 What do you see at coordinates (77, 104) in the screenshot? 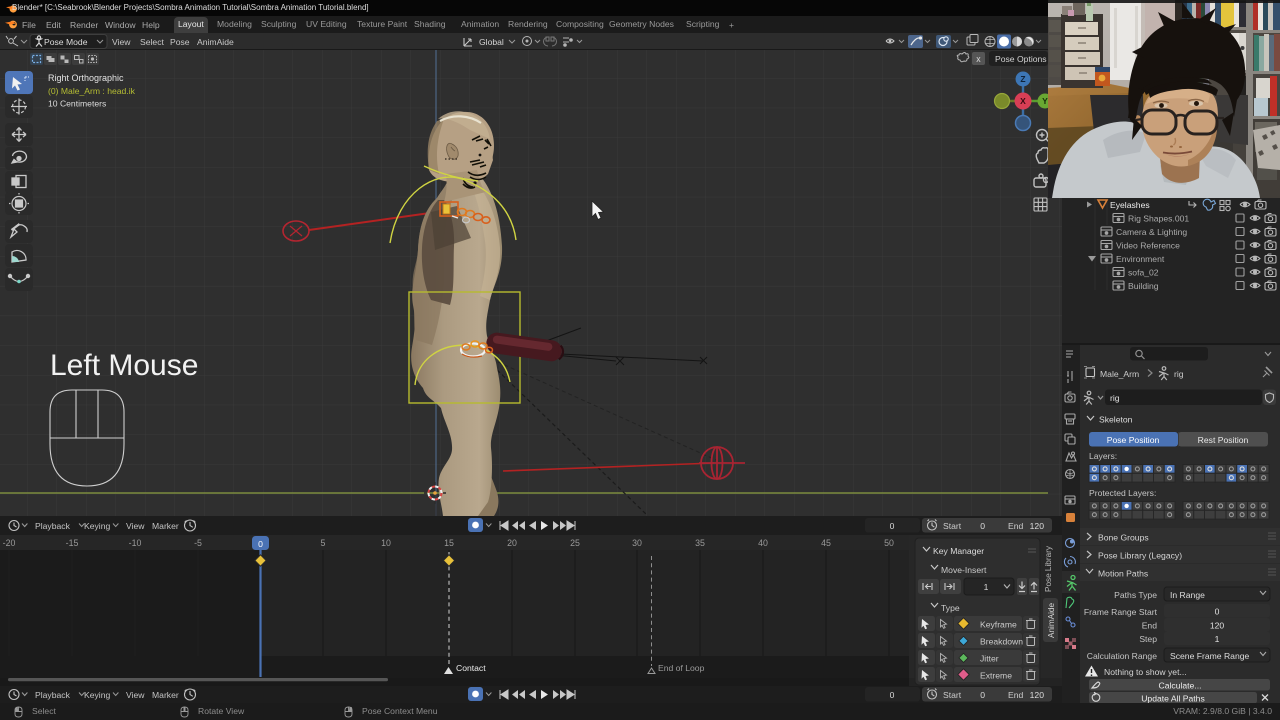
I see `svg-text: 10 Centimeters` at bounding box center [77, 104].